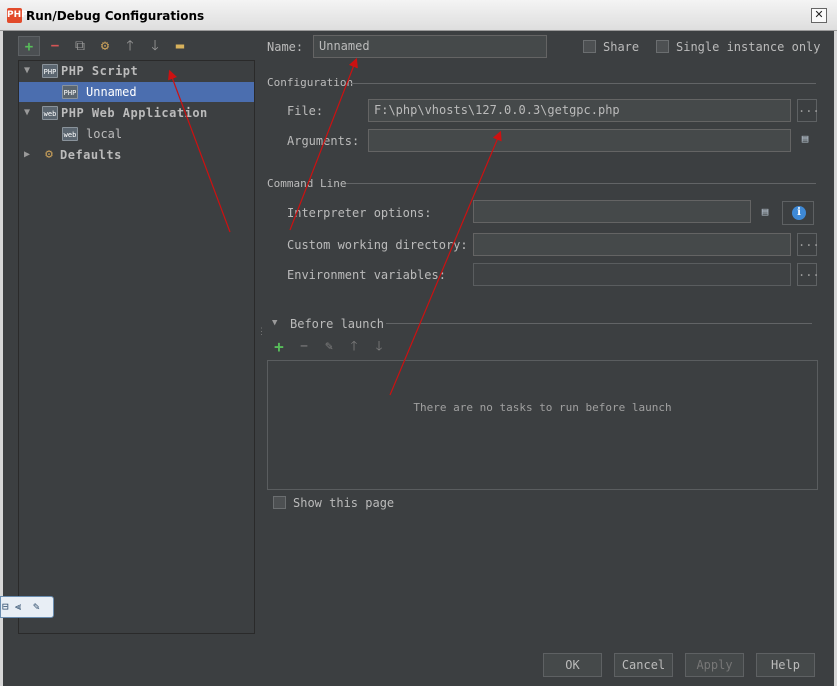 This screenshot has height=686, width=837. Describe the element at coordinates (274, 323) in the screenshot. I see `collapse-before-launch-icon: ▼` at that location.